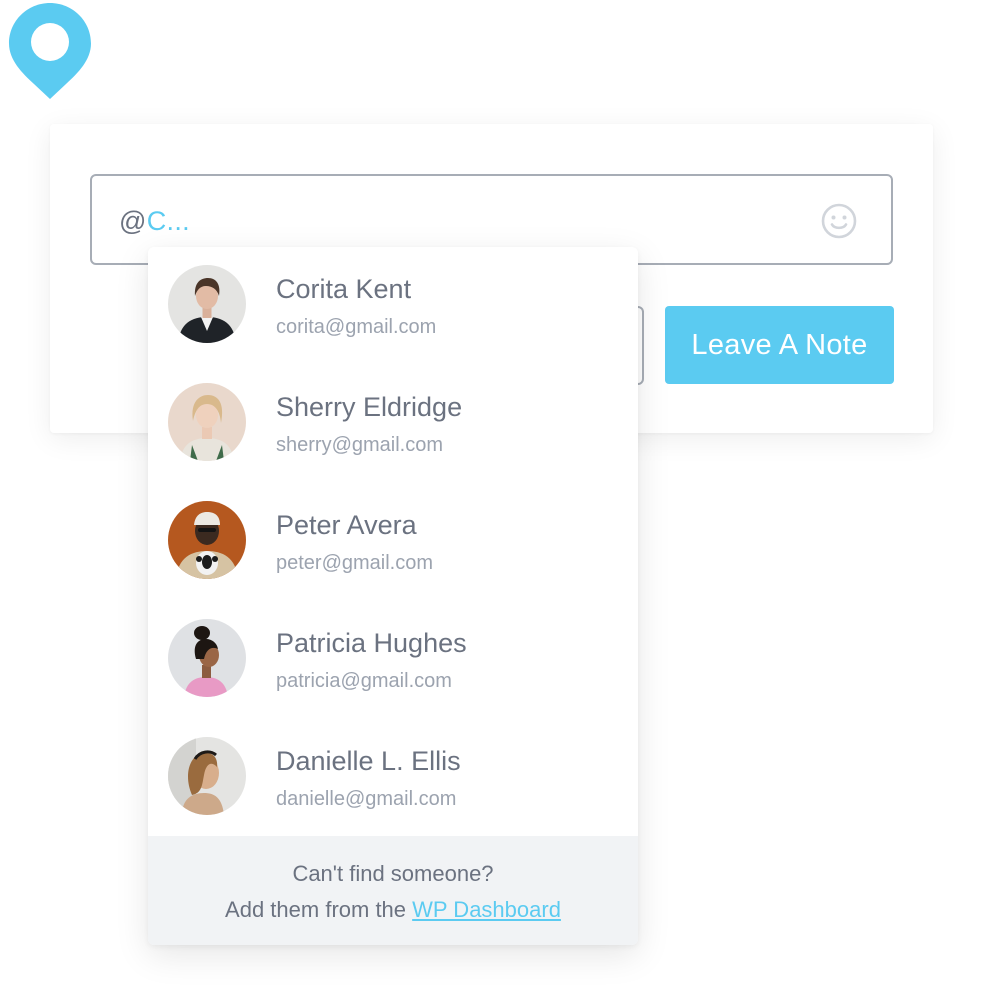 The image size is (983, 999). I want to click on mention-email: corita@gmail.com, so click(356, 327).